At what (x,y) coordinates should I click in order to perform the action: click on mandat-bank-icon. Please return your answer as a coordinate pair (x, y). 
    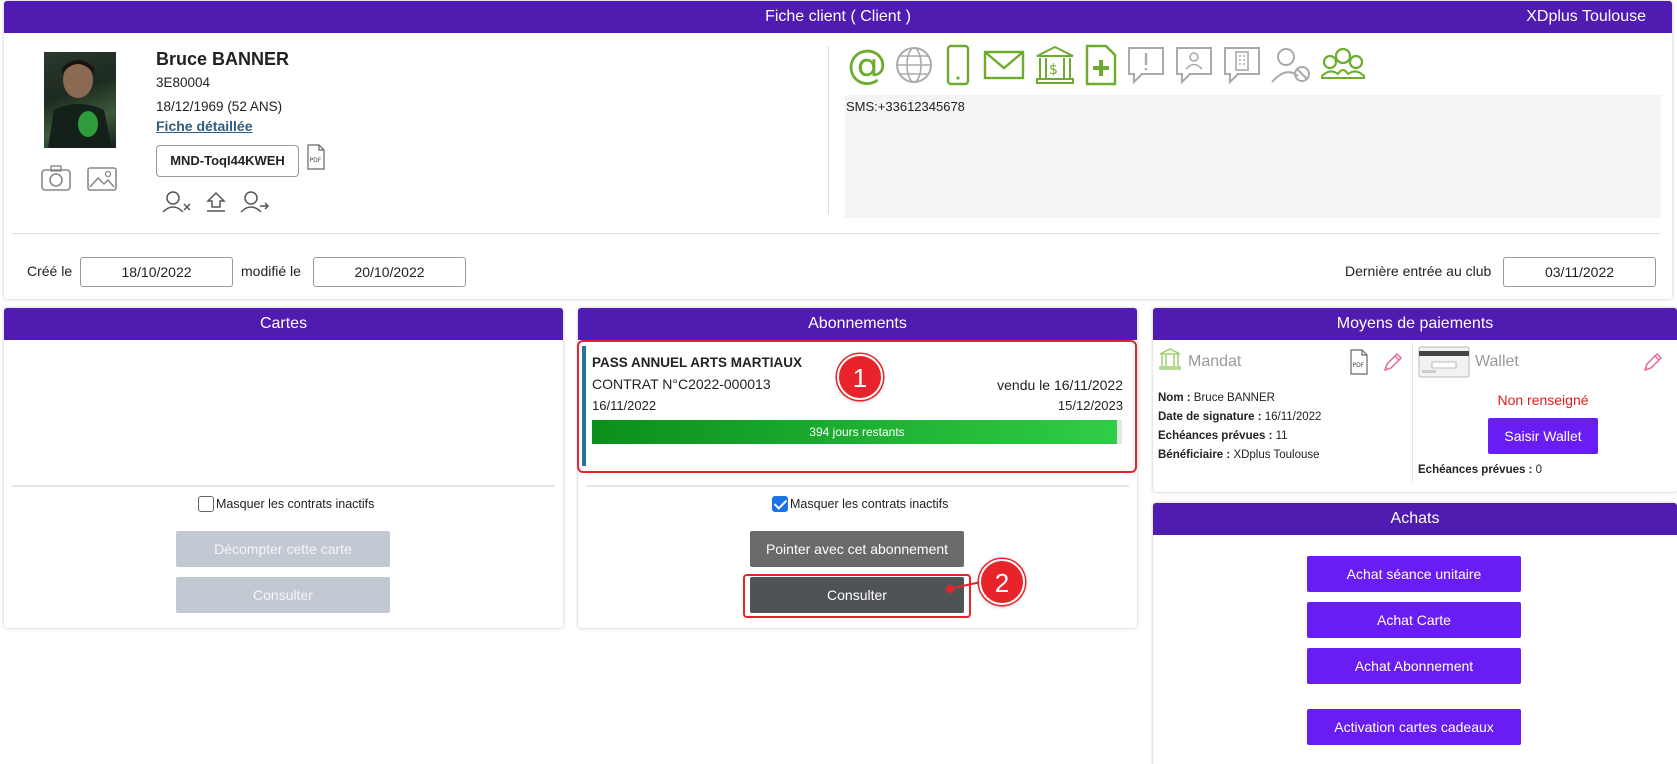
    Looking at the image, I should click on (1170, 360).